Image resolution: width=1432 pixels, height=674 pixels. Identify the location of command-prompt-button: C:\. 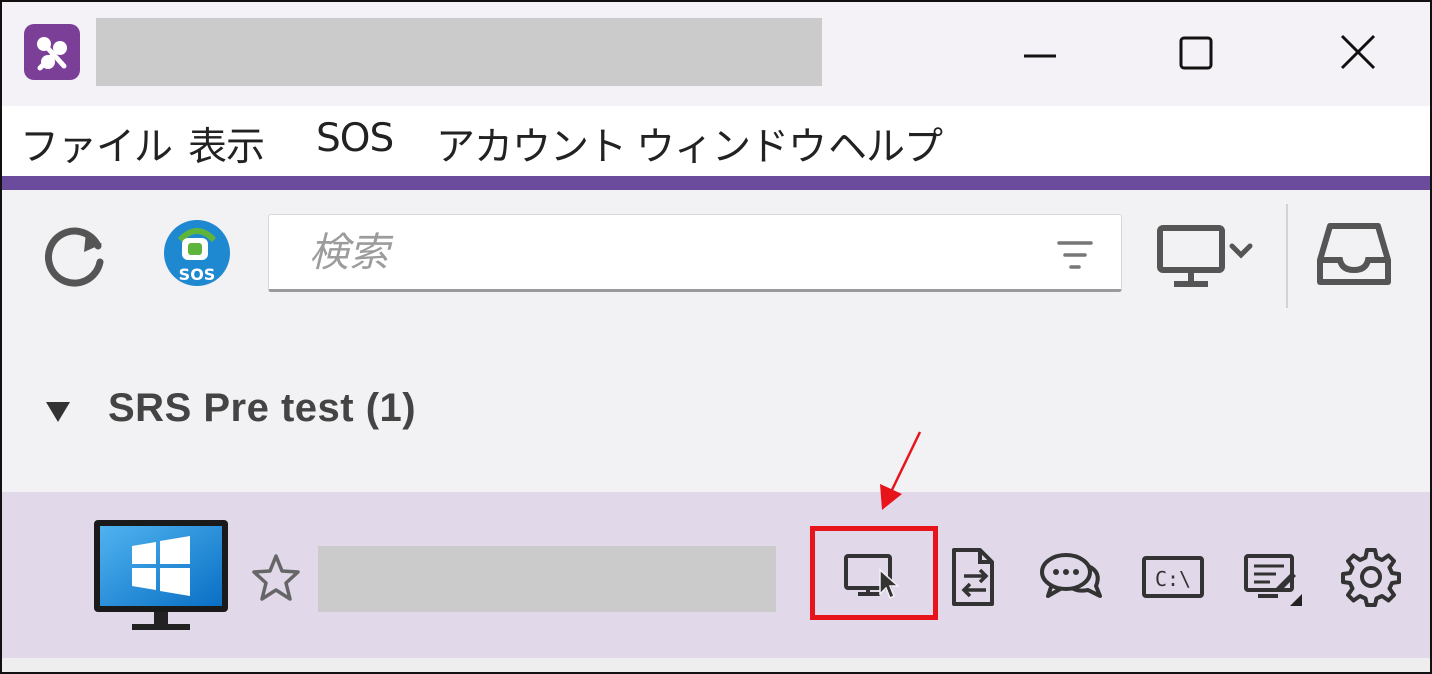
(1173, 577).